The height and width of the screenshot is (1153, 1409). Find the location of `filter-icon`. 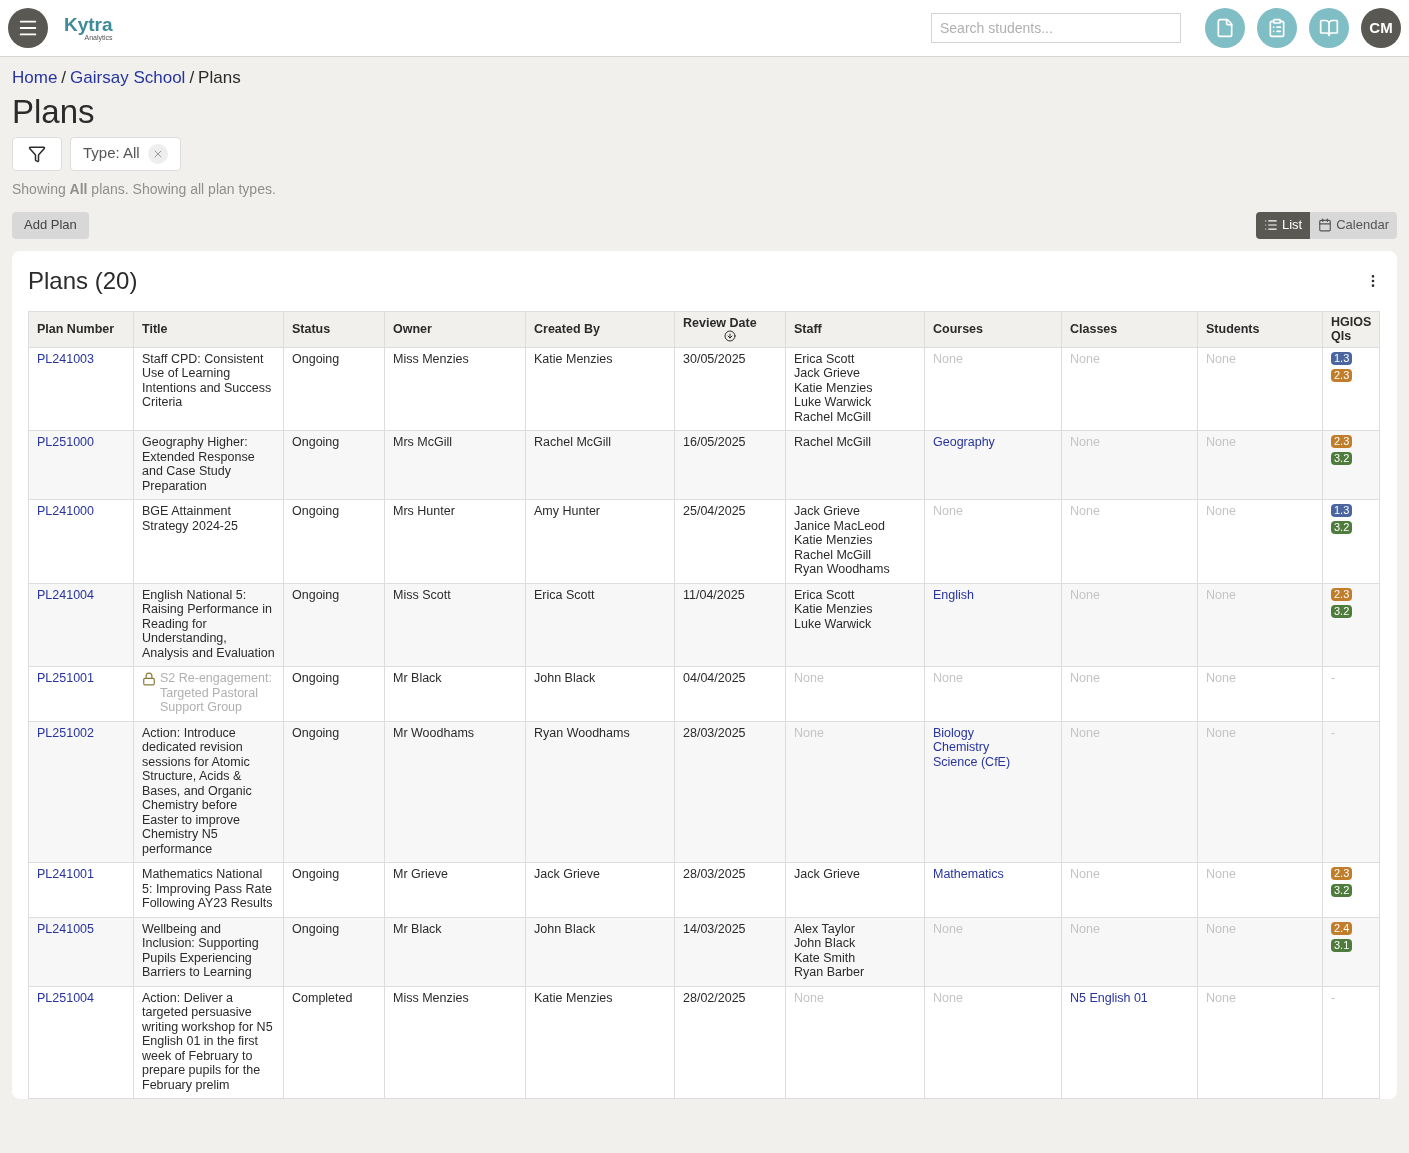

filter-icon is located at coordinates (37, 153).